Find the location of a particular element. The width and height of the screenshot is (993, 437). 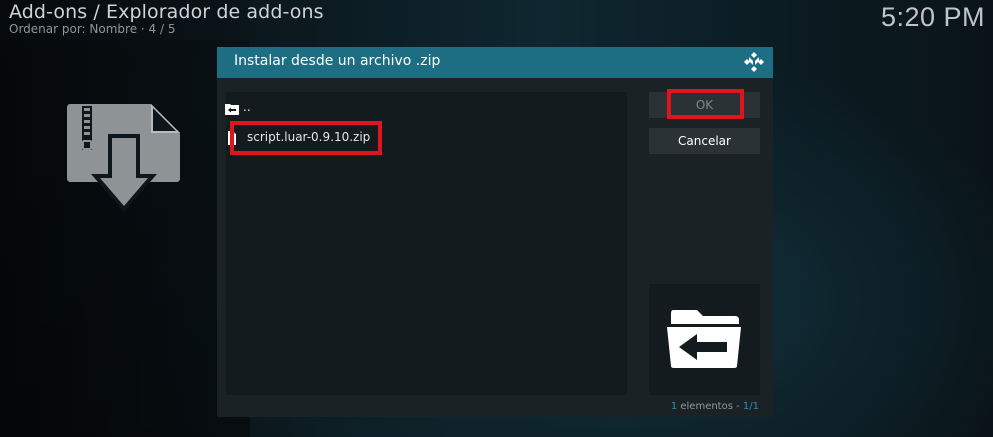

sort-info: Ordenar por: Nombre · 4 / 5 is located at coordinates (92, 29).